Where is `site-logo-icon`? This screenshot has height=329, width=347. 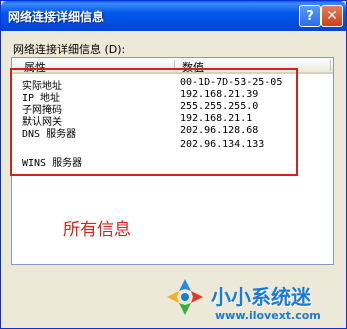 site-logo-icon is located at coordinates (185, 297).